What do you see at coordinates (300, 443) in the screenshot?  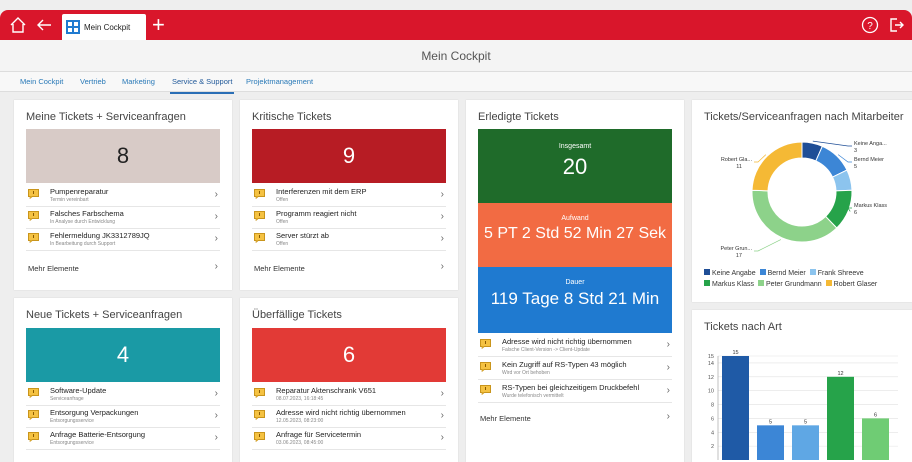 I see `item-subtitle: 03.06.2023, 08:45:00` at bounding box center [300, 443].